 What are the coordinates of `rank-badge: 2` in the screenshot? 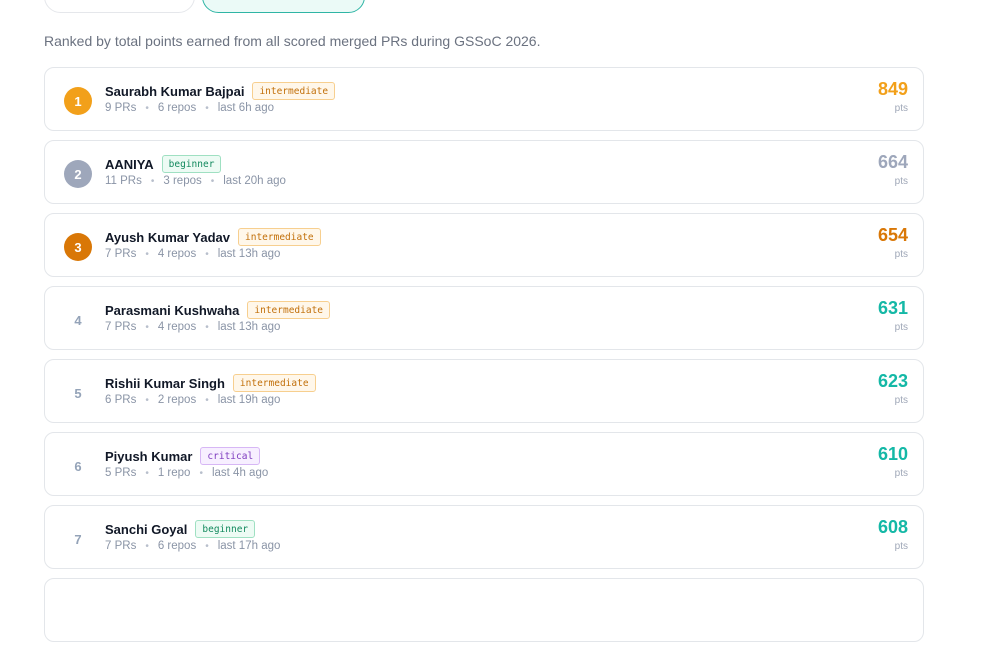 It's located at (78, 174).